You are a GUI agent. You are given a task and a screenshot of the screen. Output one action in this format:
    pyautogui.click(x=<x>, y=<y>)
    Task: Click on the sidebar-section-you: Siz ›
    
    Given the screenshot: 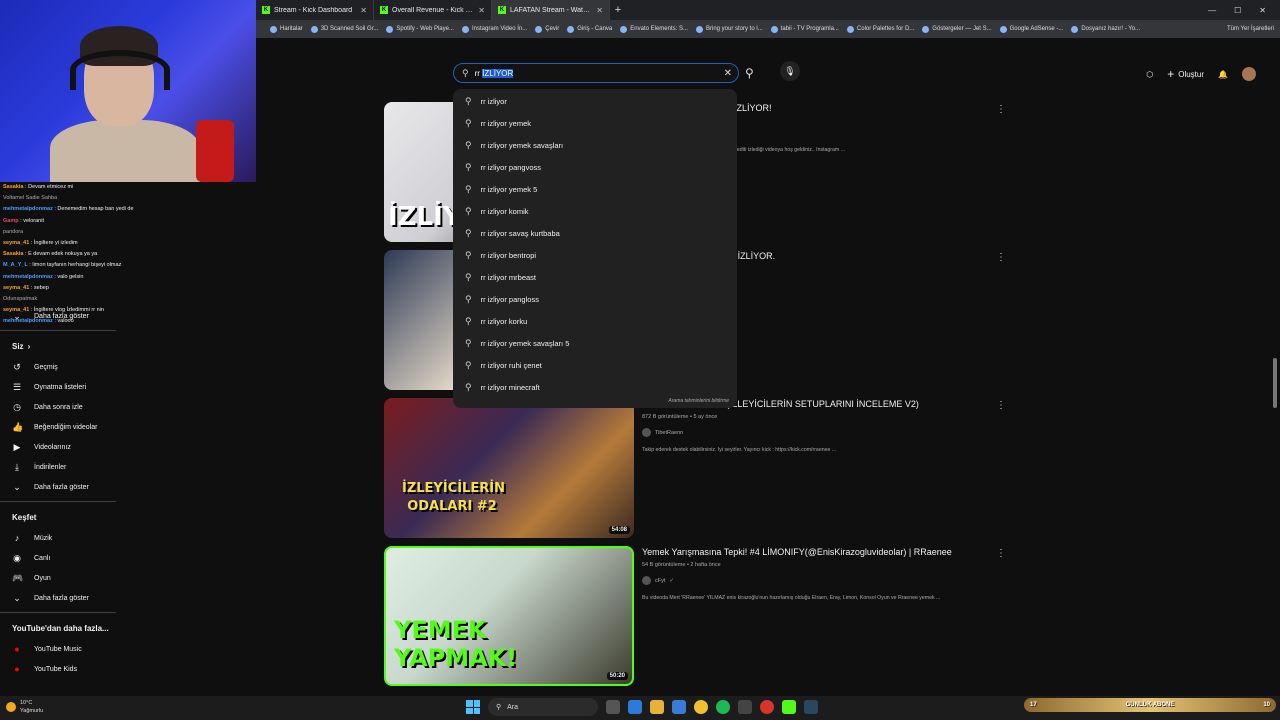 What is the action you would take?
    pyautogui.click(x=60, y=346)
    